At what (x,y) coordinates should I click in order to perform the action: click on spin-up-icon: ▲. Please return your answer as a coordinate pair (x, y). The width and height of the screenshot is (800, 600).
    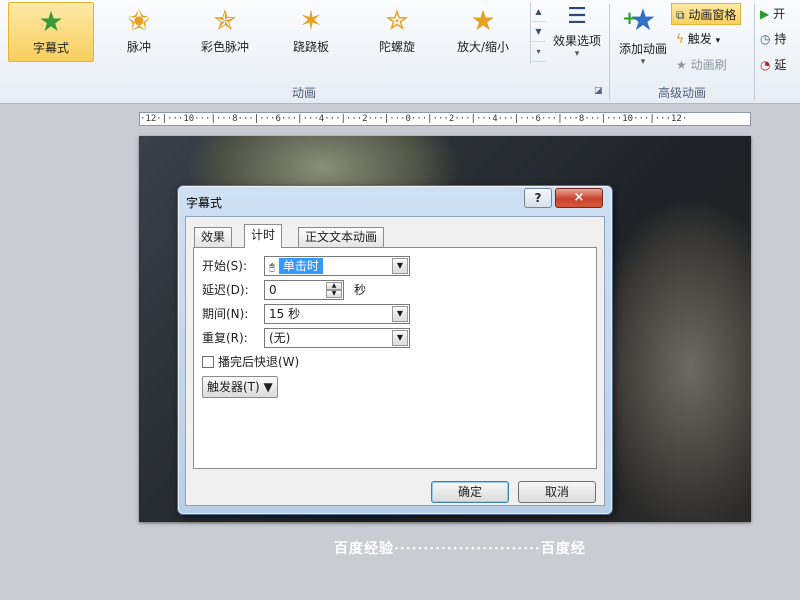
    Looking at the image, I should click on (334, 286).